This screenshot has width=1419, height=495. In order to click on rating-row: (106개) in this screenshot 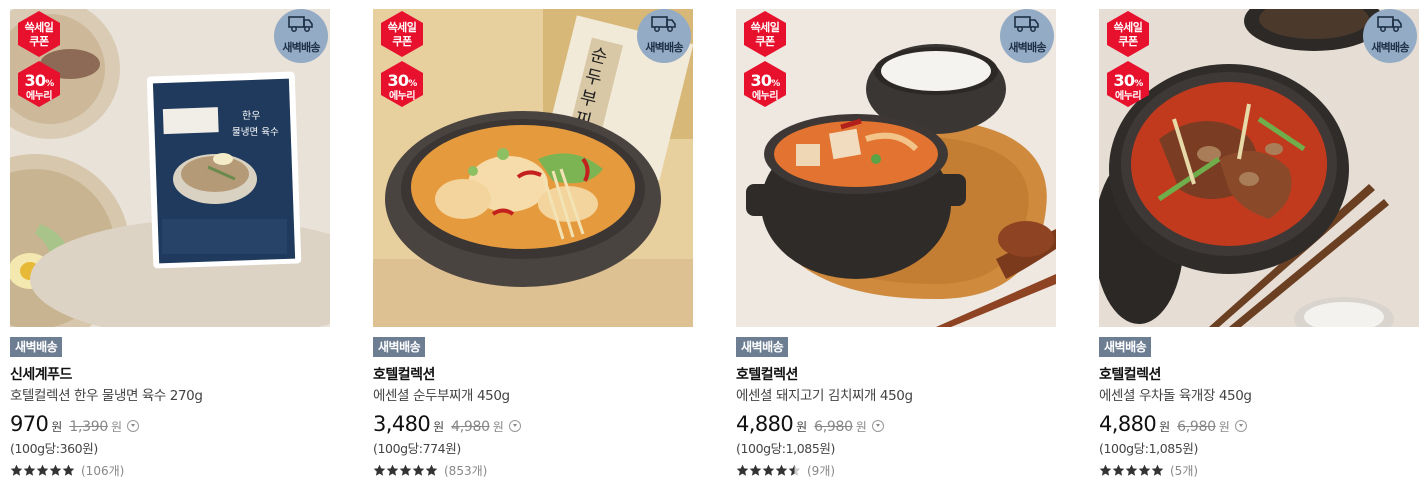, I will do `click(170, 470)`.